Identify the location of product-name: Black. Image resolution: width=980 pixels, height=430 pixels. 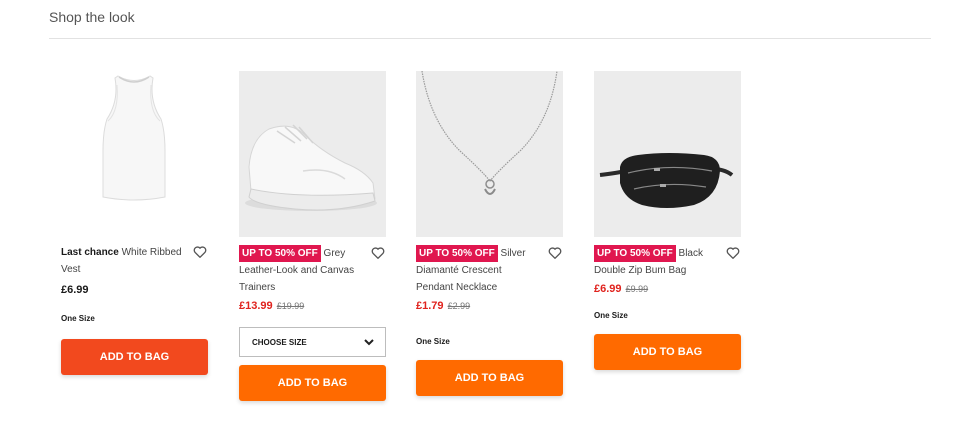
(689, 253).